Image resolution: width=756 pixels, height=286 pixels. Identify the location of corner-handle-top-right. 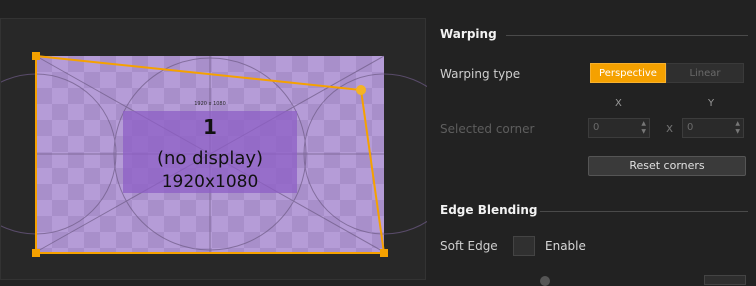
(361, 90).